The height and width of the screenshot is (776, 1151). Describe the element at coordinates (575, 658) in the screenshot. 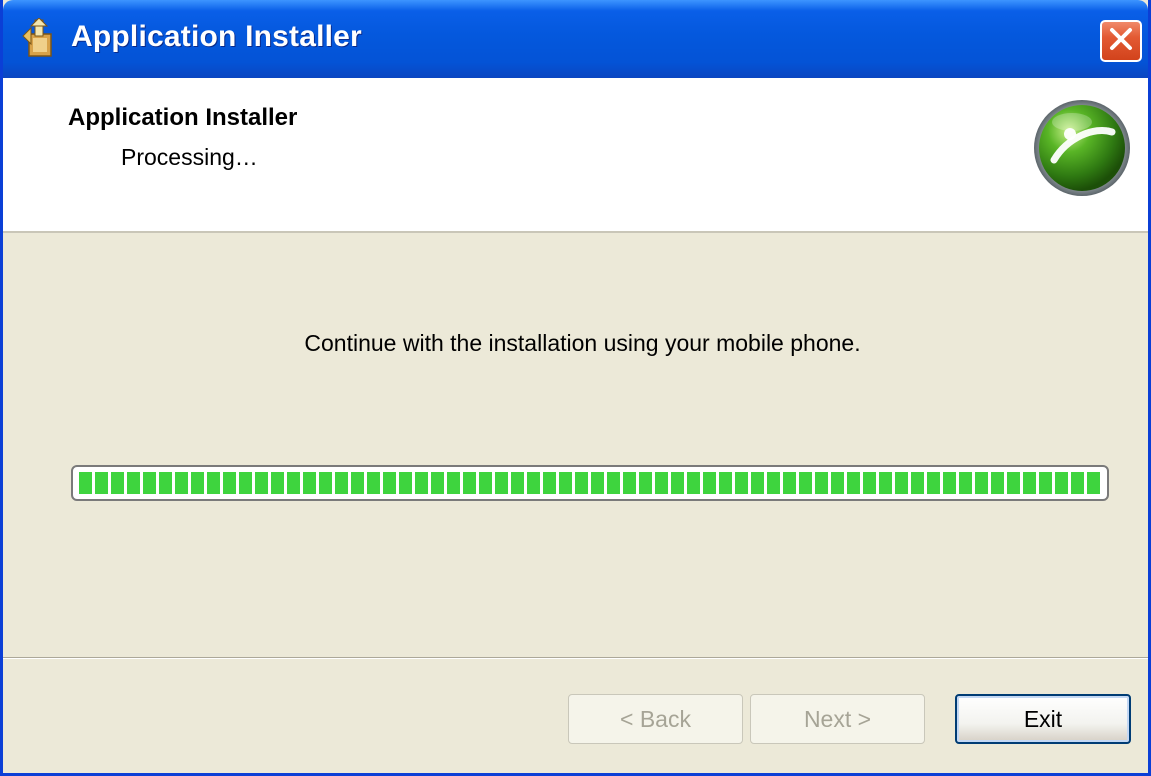

I see `footer-separator` at that location.